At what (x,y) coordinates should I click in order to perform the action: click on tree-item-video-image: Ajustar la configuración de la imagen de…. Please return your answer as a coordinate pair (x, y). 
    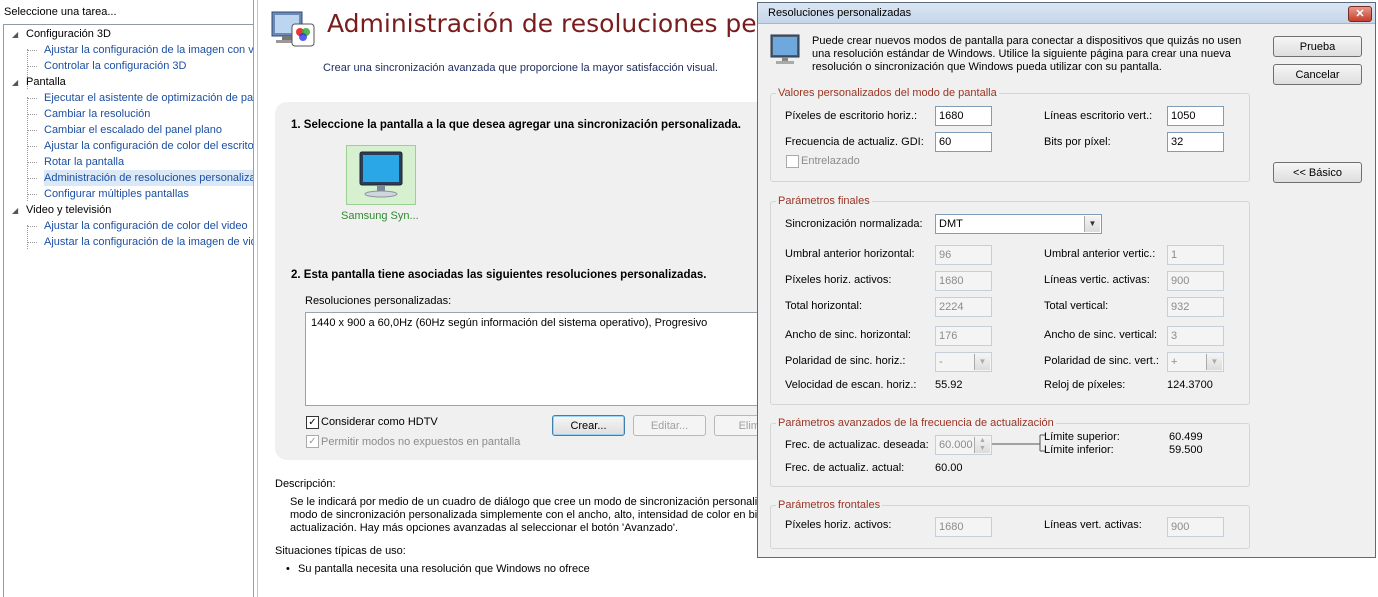
    Looking at the image, I should click on (148, 242).